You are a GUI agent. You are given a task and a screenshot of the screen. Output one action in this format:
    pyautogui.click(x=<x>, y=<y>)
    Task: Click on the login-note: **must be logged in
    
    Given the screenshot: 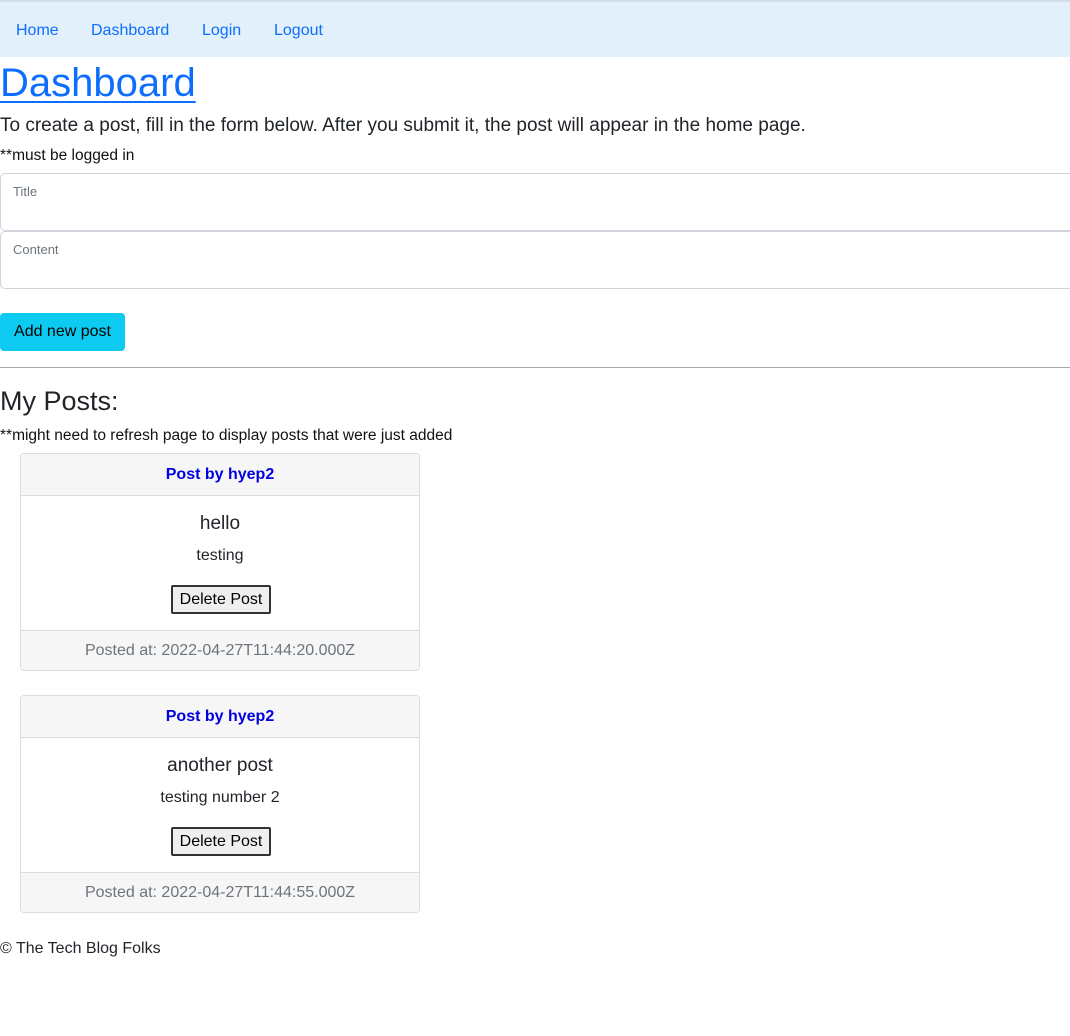 What is the action you would take?
    pyautogui.click(x=67, y=155)
    